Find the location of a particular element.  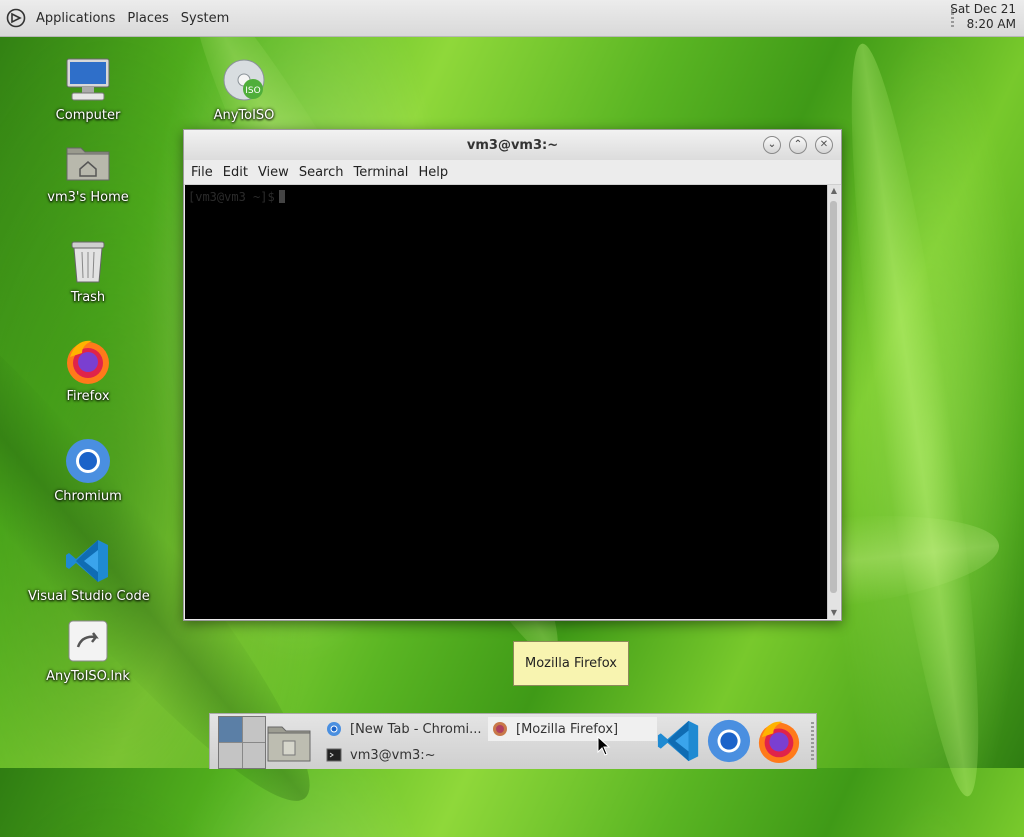

folder-icon is located at coordinates (289, 744).